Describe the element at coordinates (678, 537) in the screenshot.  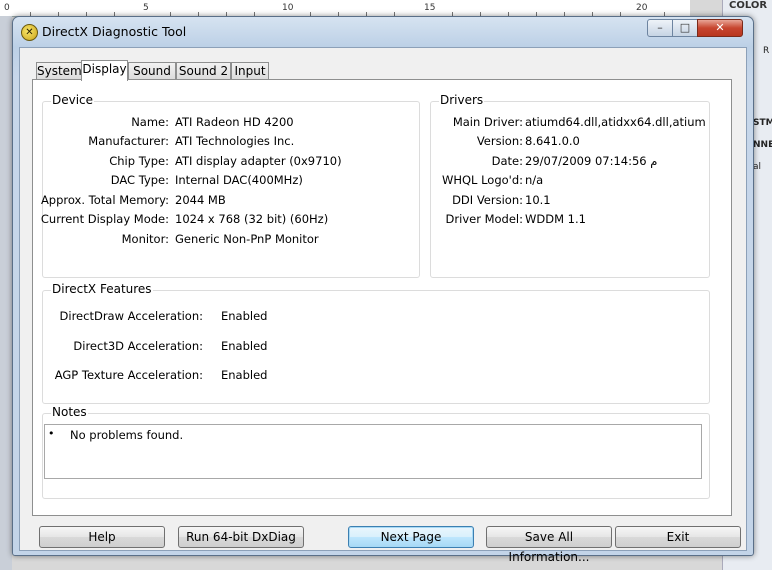
I see `exit-button: Exit` at that location.